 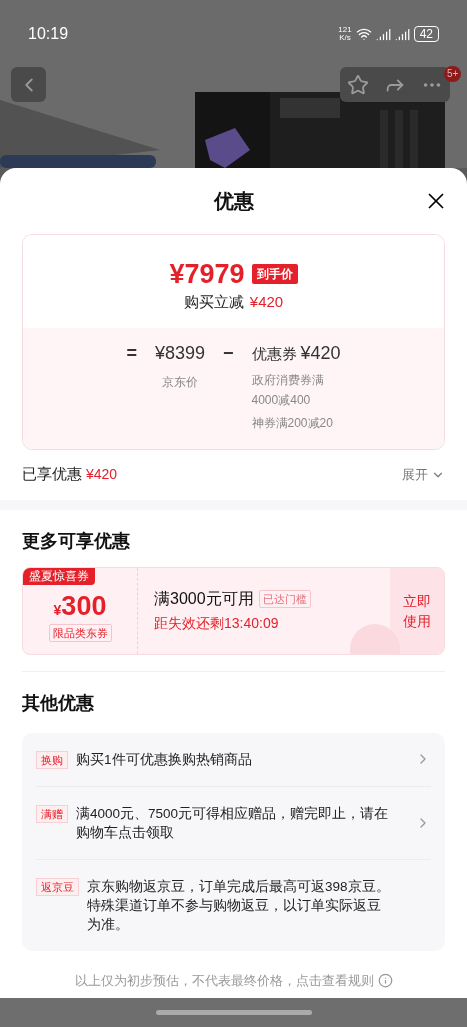 What do you see at coordinates (417, 610) in the screenshot?
I see `use-now-button: 立即使用` at bounding box center [417, 610].